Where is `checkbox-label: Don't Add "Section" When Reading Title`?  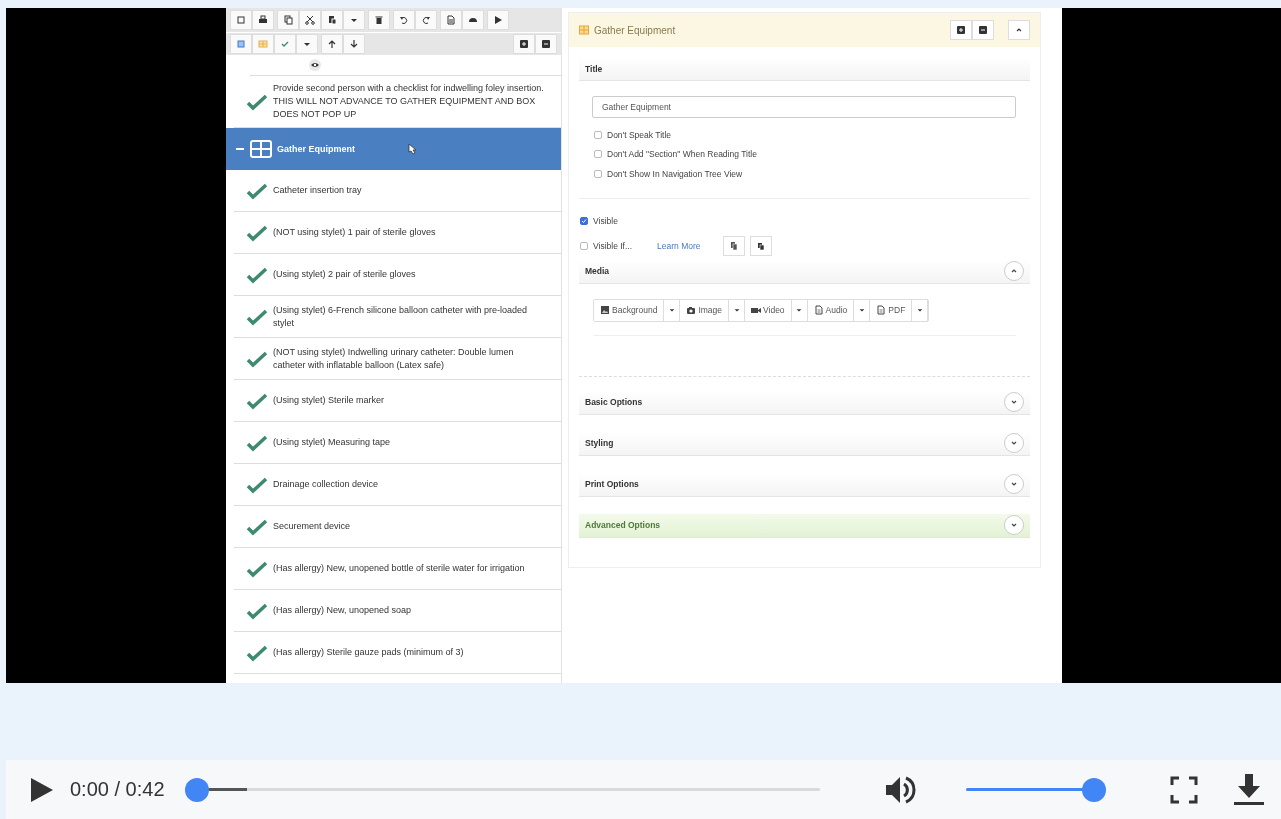
checkbox-label: Don't Add "Section" When Reading Title is located at coordinates (682, 154).